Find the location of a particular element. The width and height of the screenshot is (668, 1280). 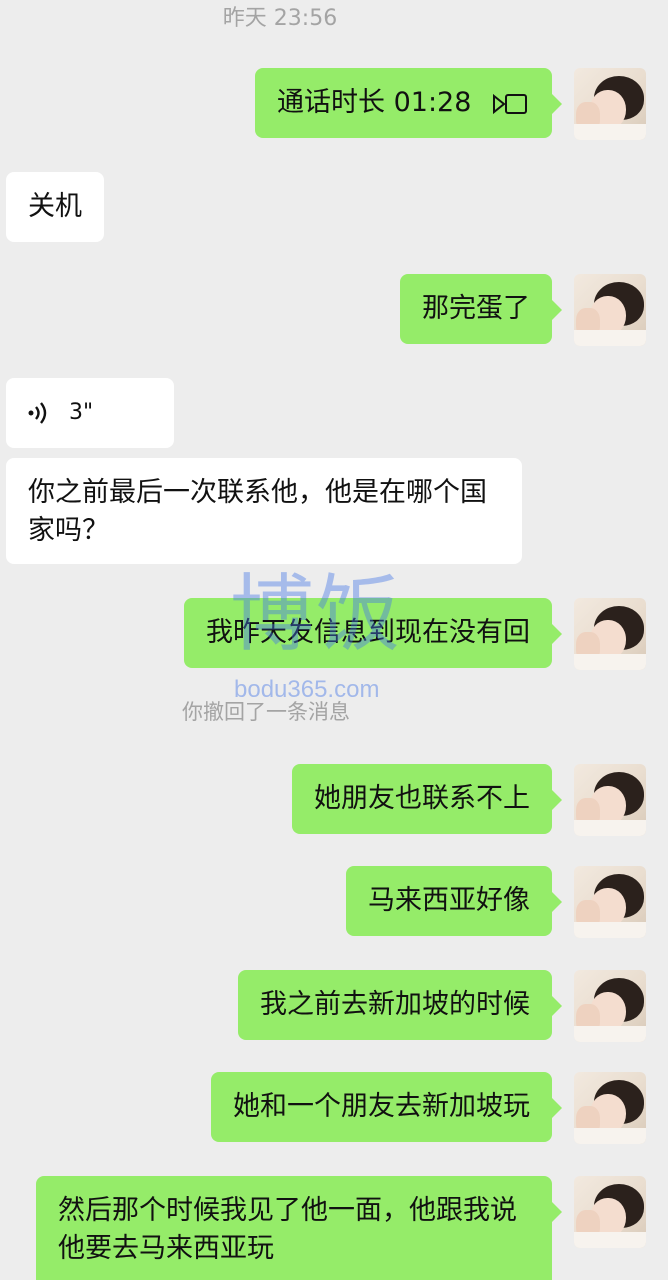

message-text: 我昨天发信息到现在没有回 is located at coordinates (368, 632).